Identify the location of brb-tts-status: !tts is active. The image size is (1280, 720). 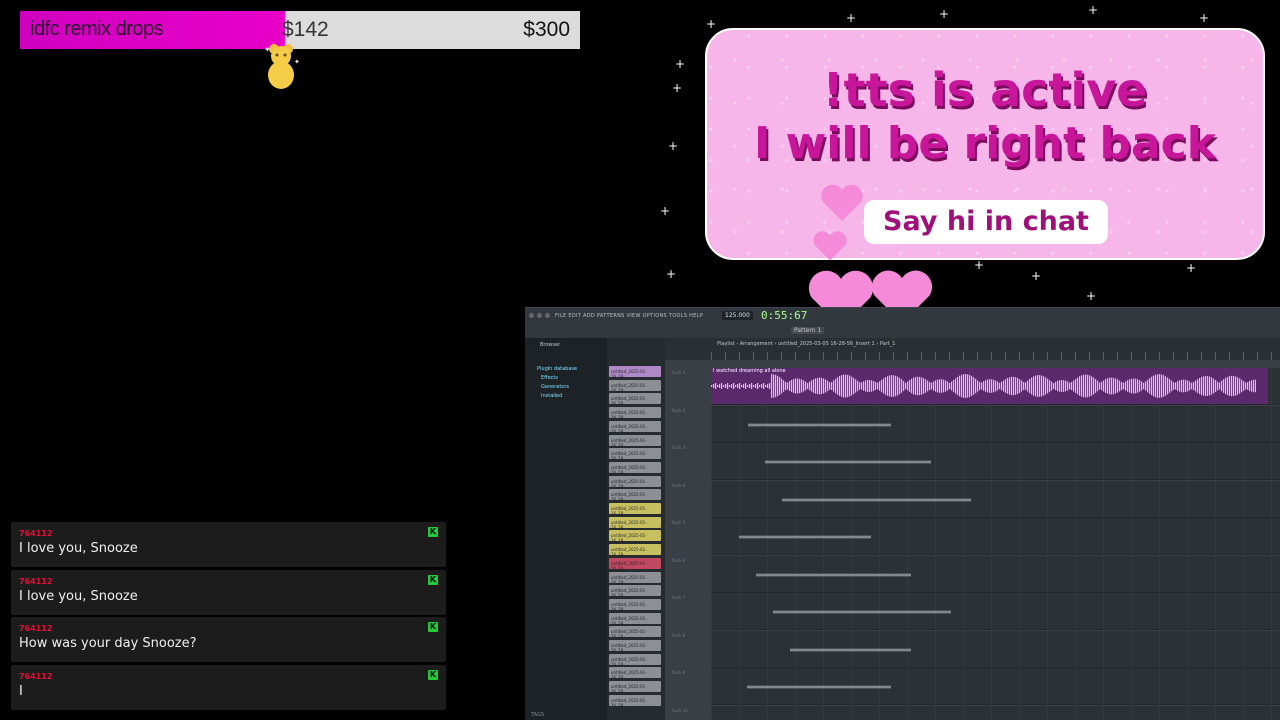
(985, 90).